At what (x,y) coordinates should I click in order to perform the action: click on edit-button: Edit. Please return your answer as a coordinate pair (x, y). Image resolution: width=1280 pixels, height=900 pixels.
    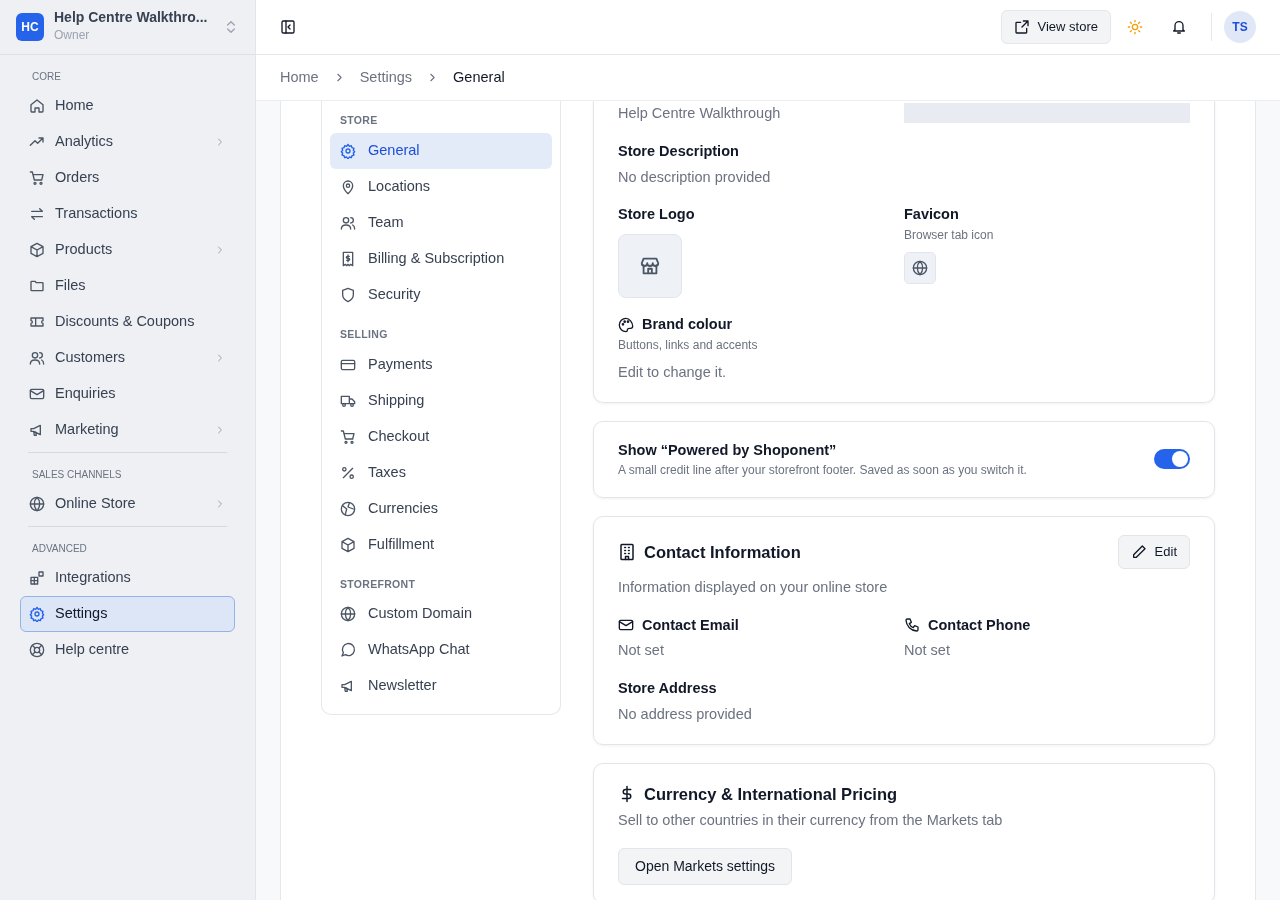
    Looking at the image, I should click on (1153, 552).